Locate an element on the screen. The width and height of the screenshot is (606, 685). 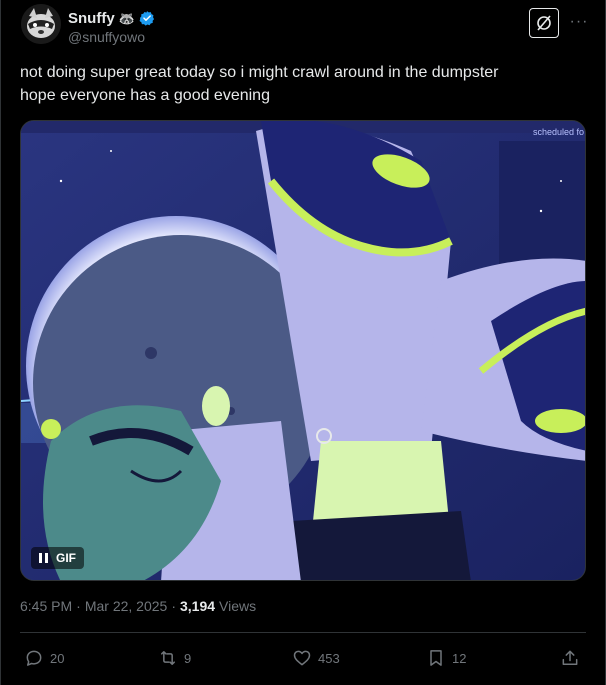
overlay-text: scheduled fo is located at coordinates (558, 132).